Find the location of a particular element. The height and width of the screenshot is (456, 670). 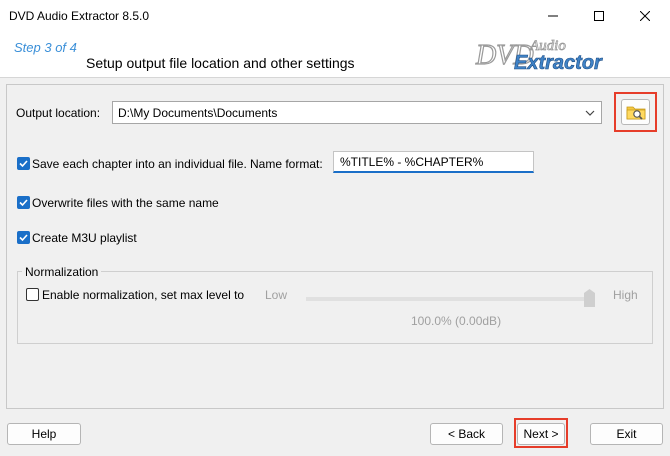

normalization-slider-track is located at coordinates (450, 299).